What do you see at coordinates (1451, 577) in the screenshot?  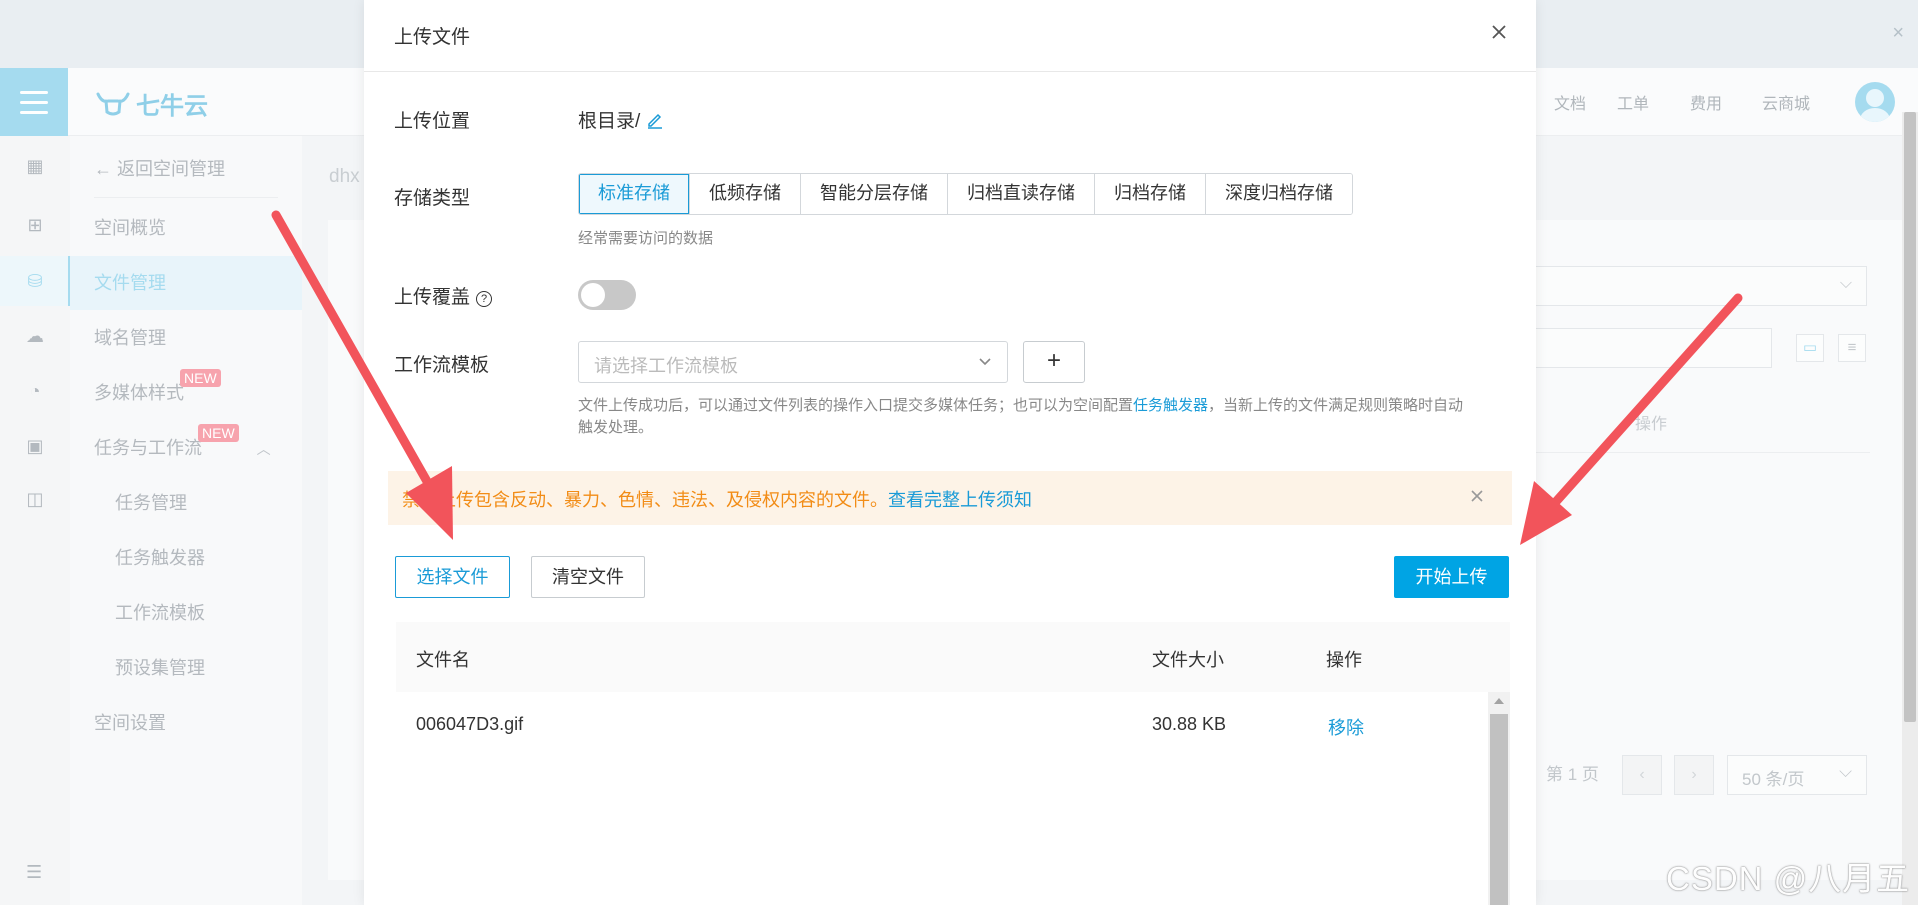 I see `start-upload-button: 开始上传` at bounding box center [1451, 577].